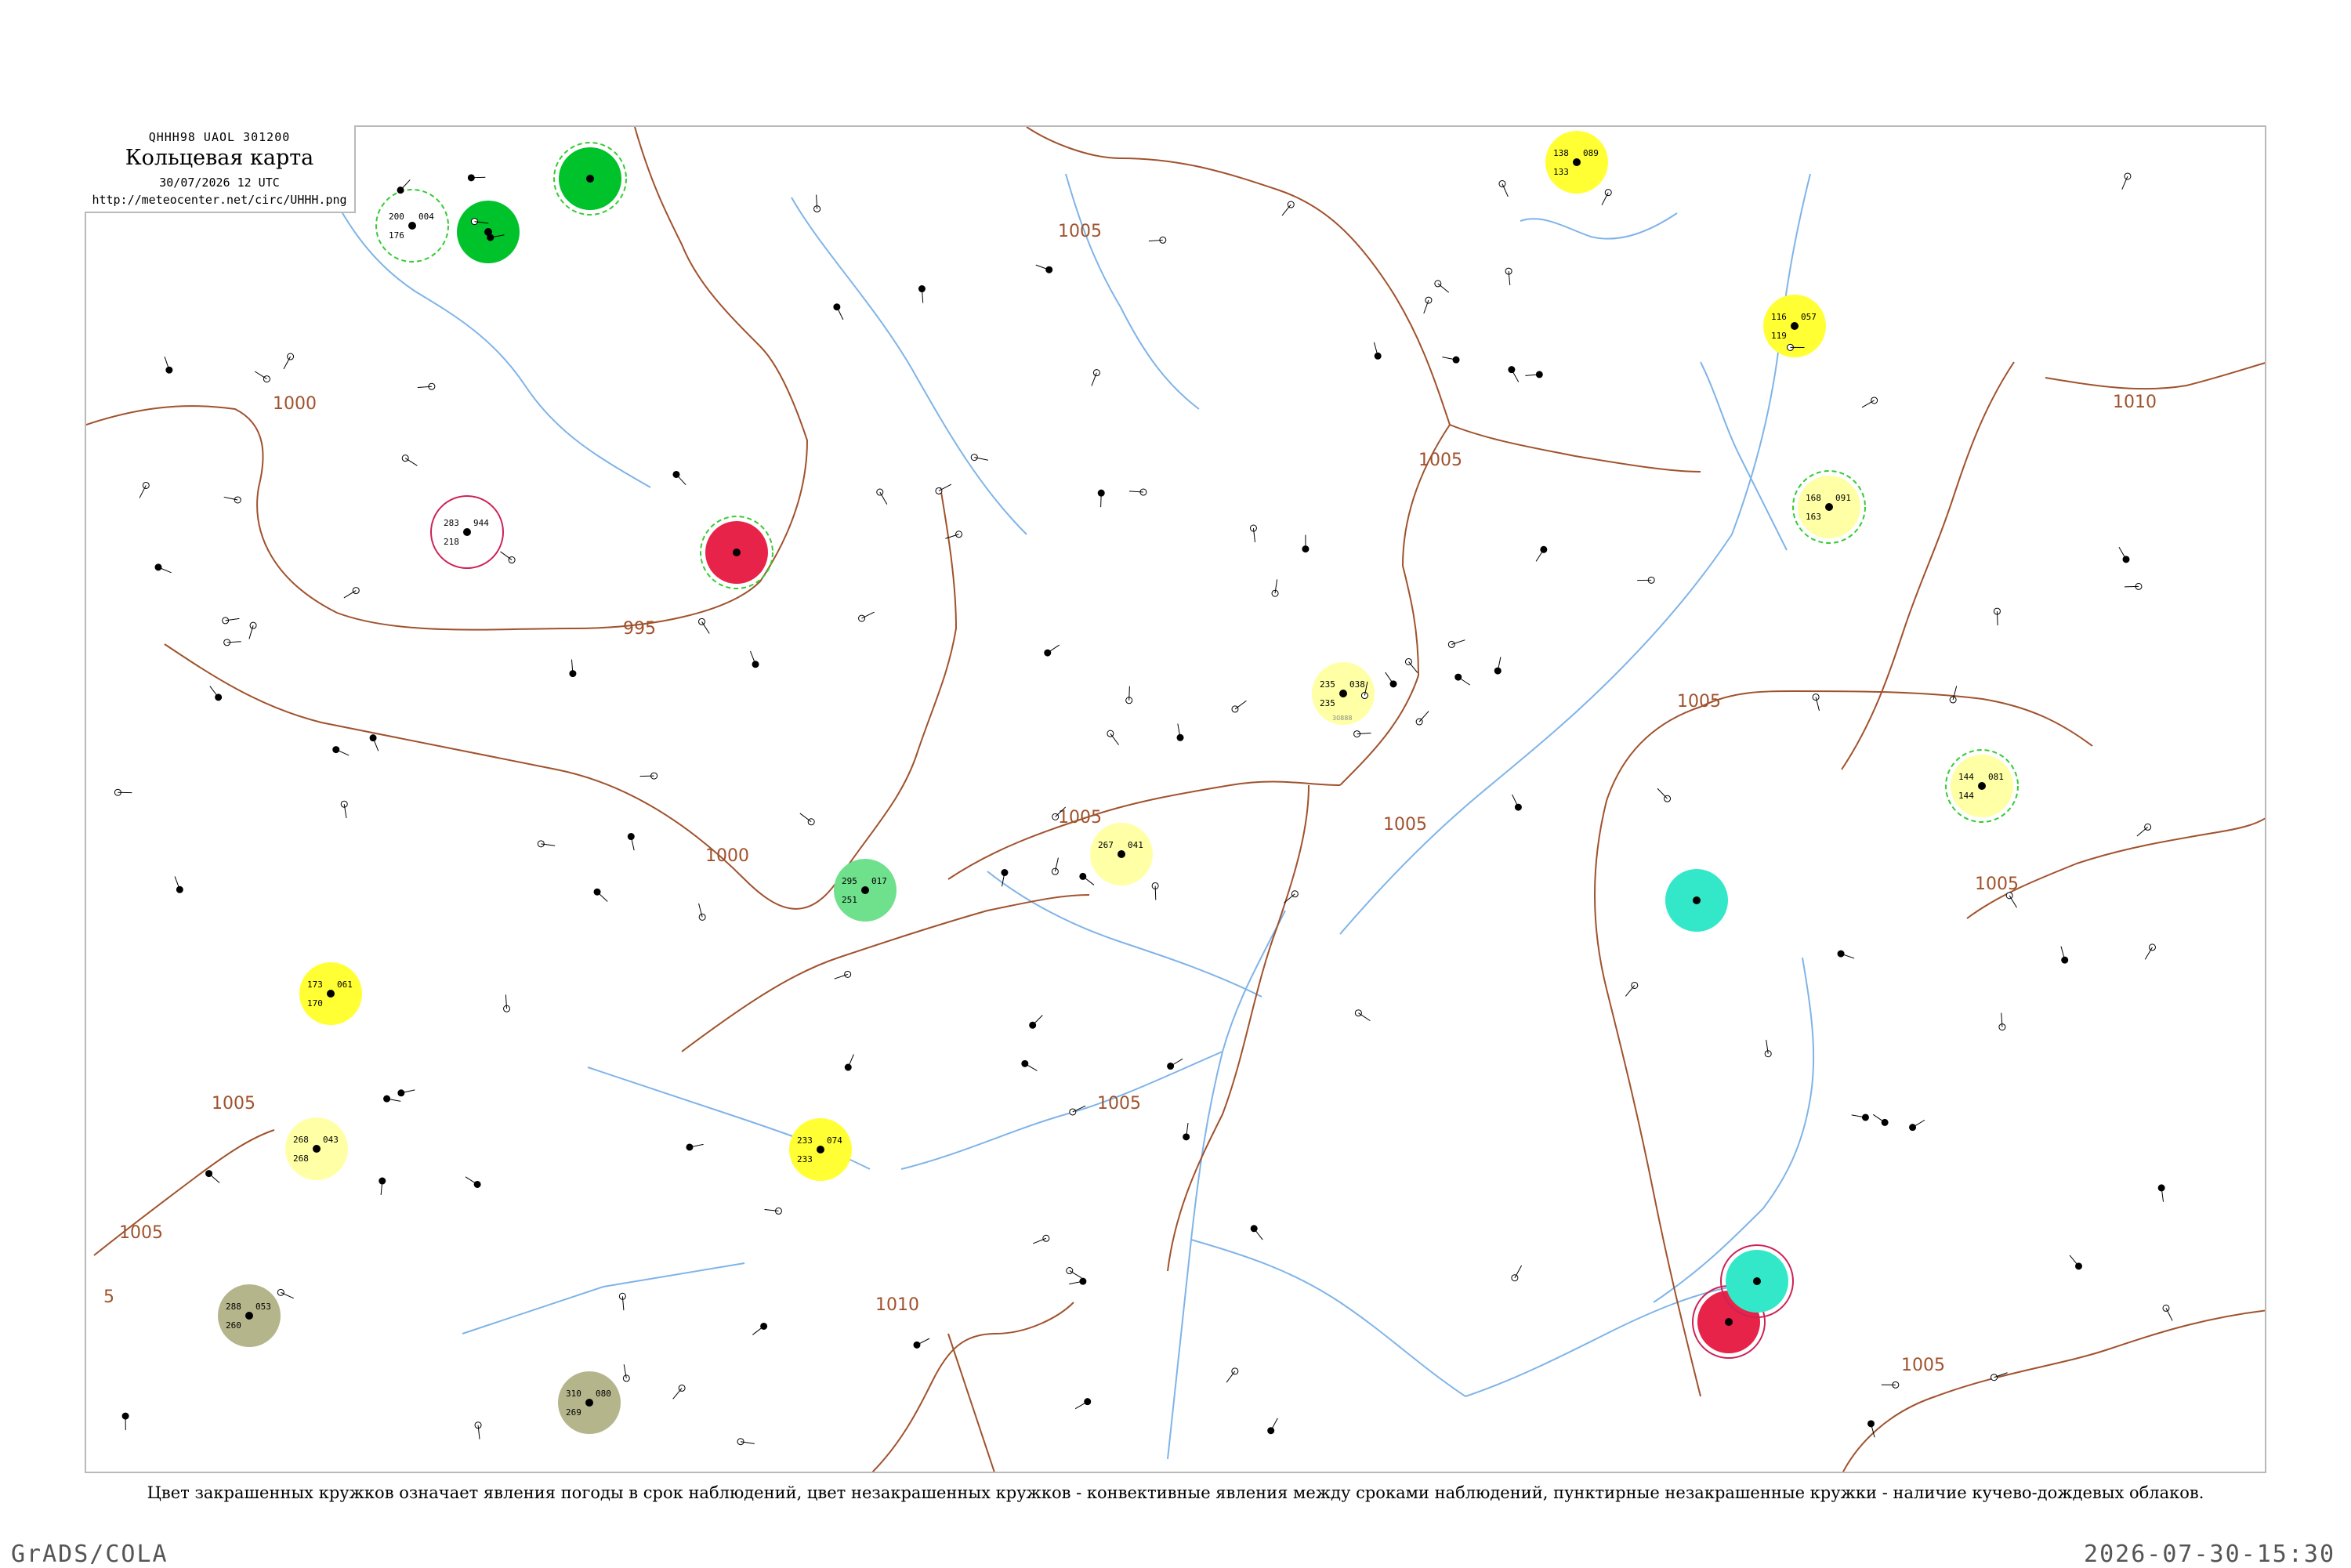 The width and height of the screenshot is (2351, 1568). Describe the element at coordinates (396, 236) in the screenshot. I see `station-dewpoint: 176` at that location.